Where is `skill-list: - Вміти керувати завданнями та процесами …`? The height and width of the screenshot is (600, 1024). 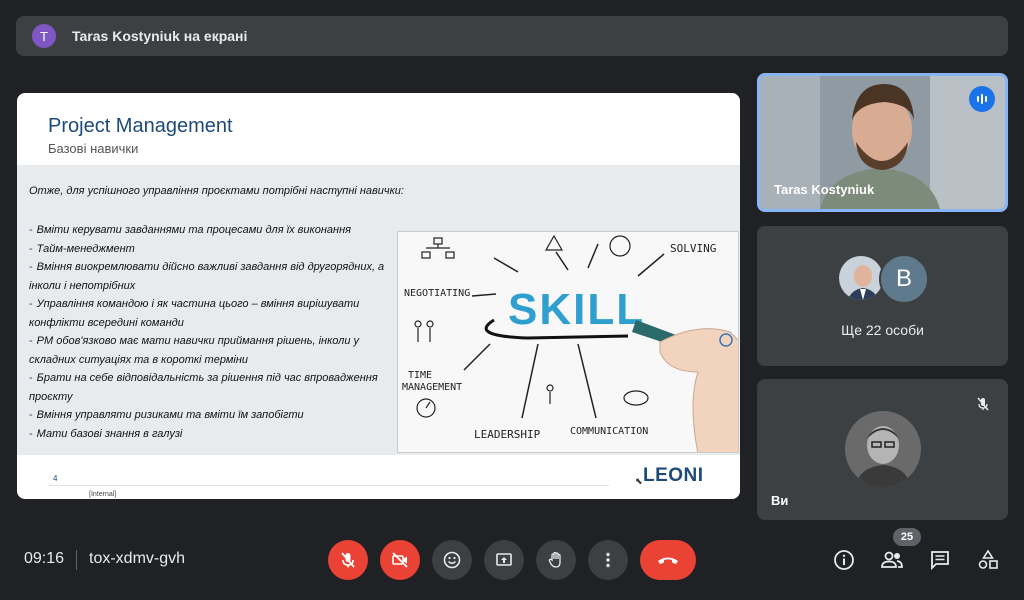
skill-list: - Вміти керувати завданнями та процесами … is located at coordinates (209, 332).